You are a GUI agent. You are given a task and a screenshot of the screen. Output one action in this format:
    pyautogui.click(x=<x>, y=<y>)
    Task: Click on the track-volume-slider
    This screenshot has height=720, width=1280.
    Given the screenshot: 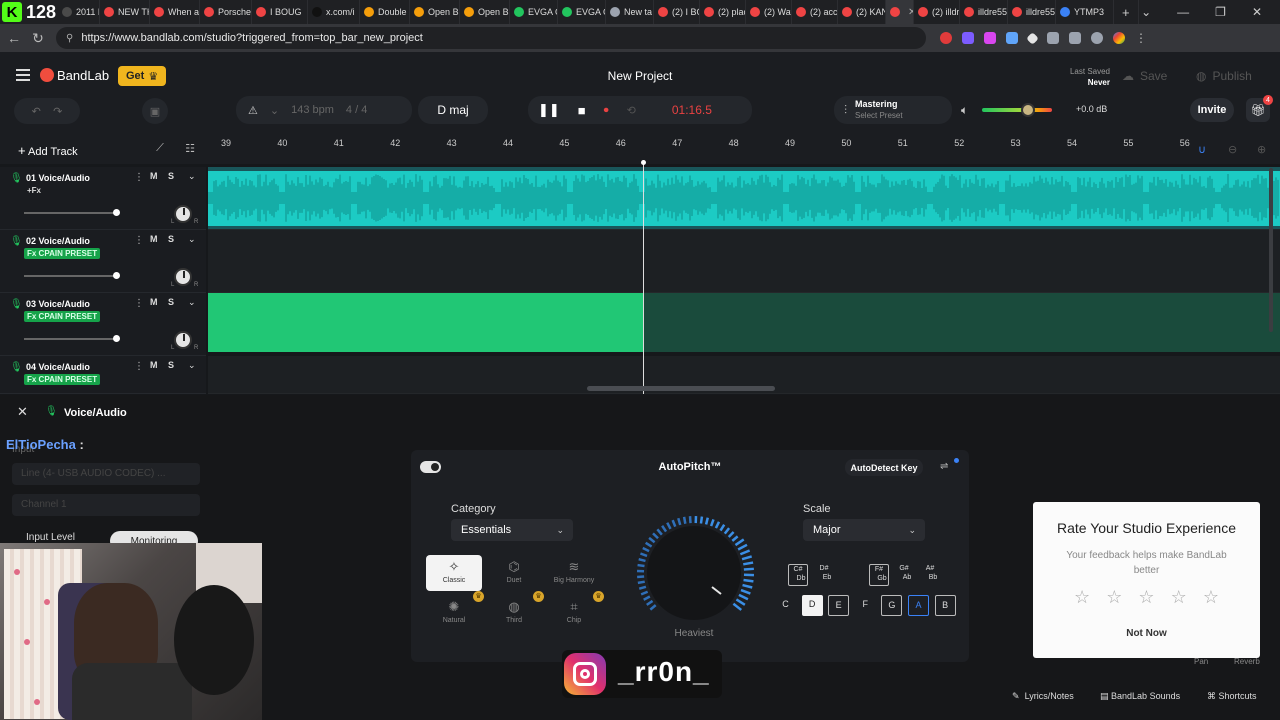 What is the action you would take?
    pyautogui.click(x=72, y=338)
    